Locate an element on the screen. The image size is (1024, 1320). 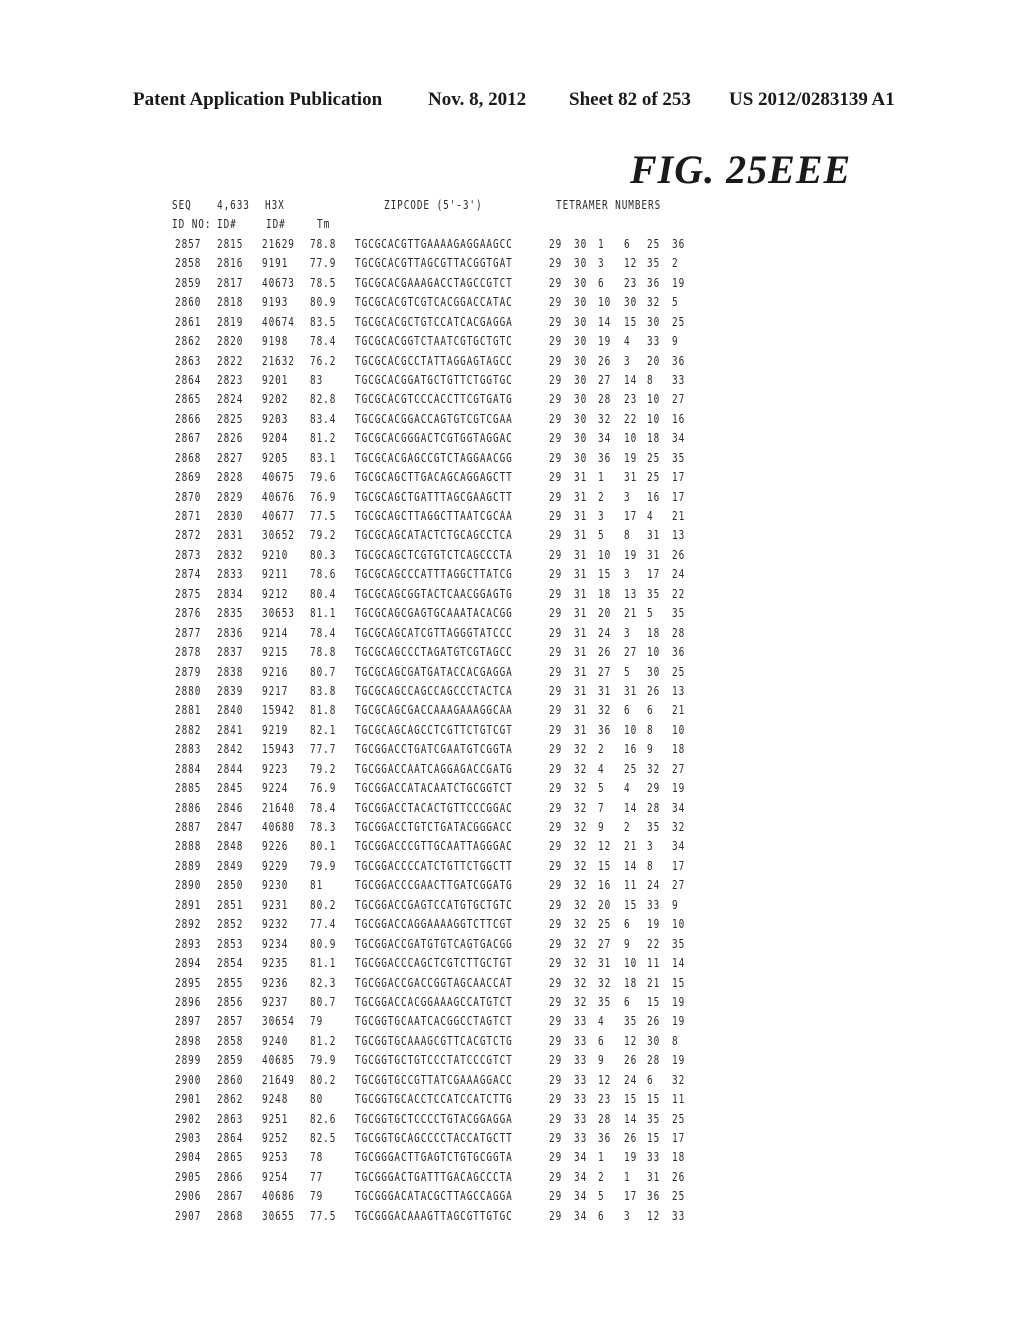
cell-id-4633: 2837 is located at coordinates (230, 652).